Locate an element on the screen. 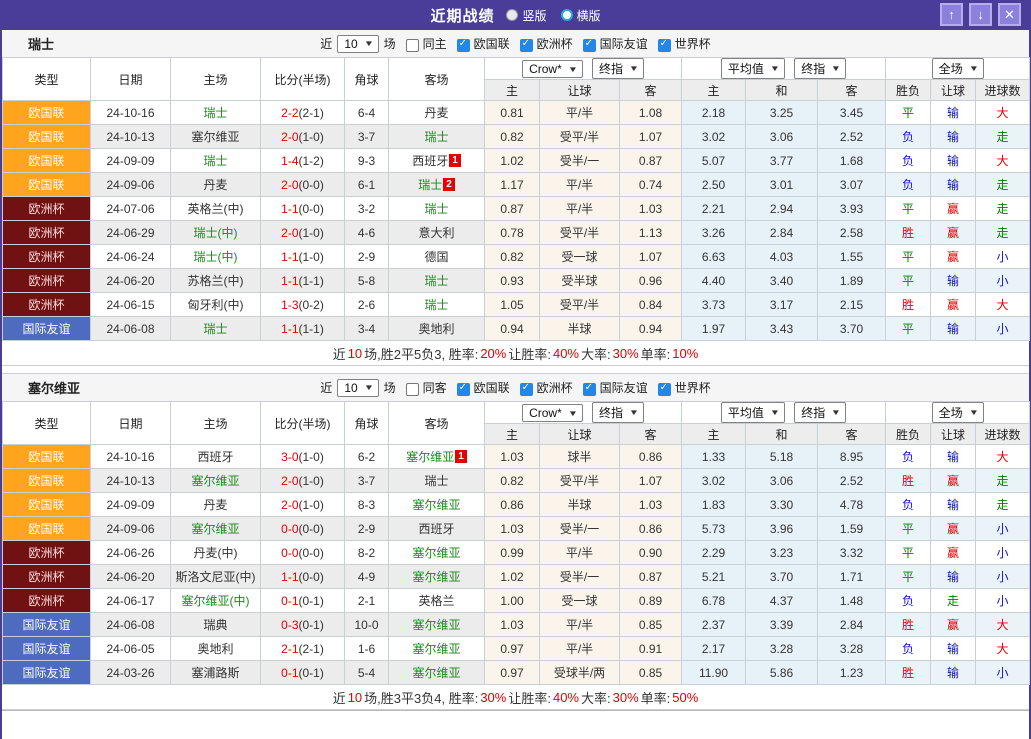 Image resolution: width=1031 pixels, height=739 pixels. move-down-button: ↓ is located at coordinates (980, 14).